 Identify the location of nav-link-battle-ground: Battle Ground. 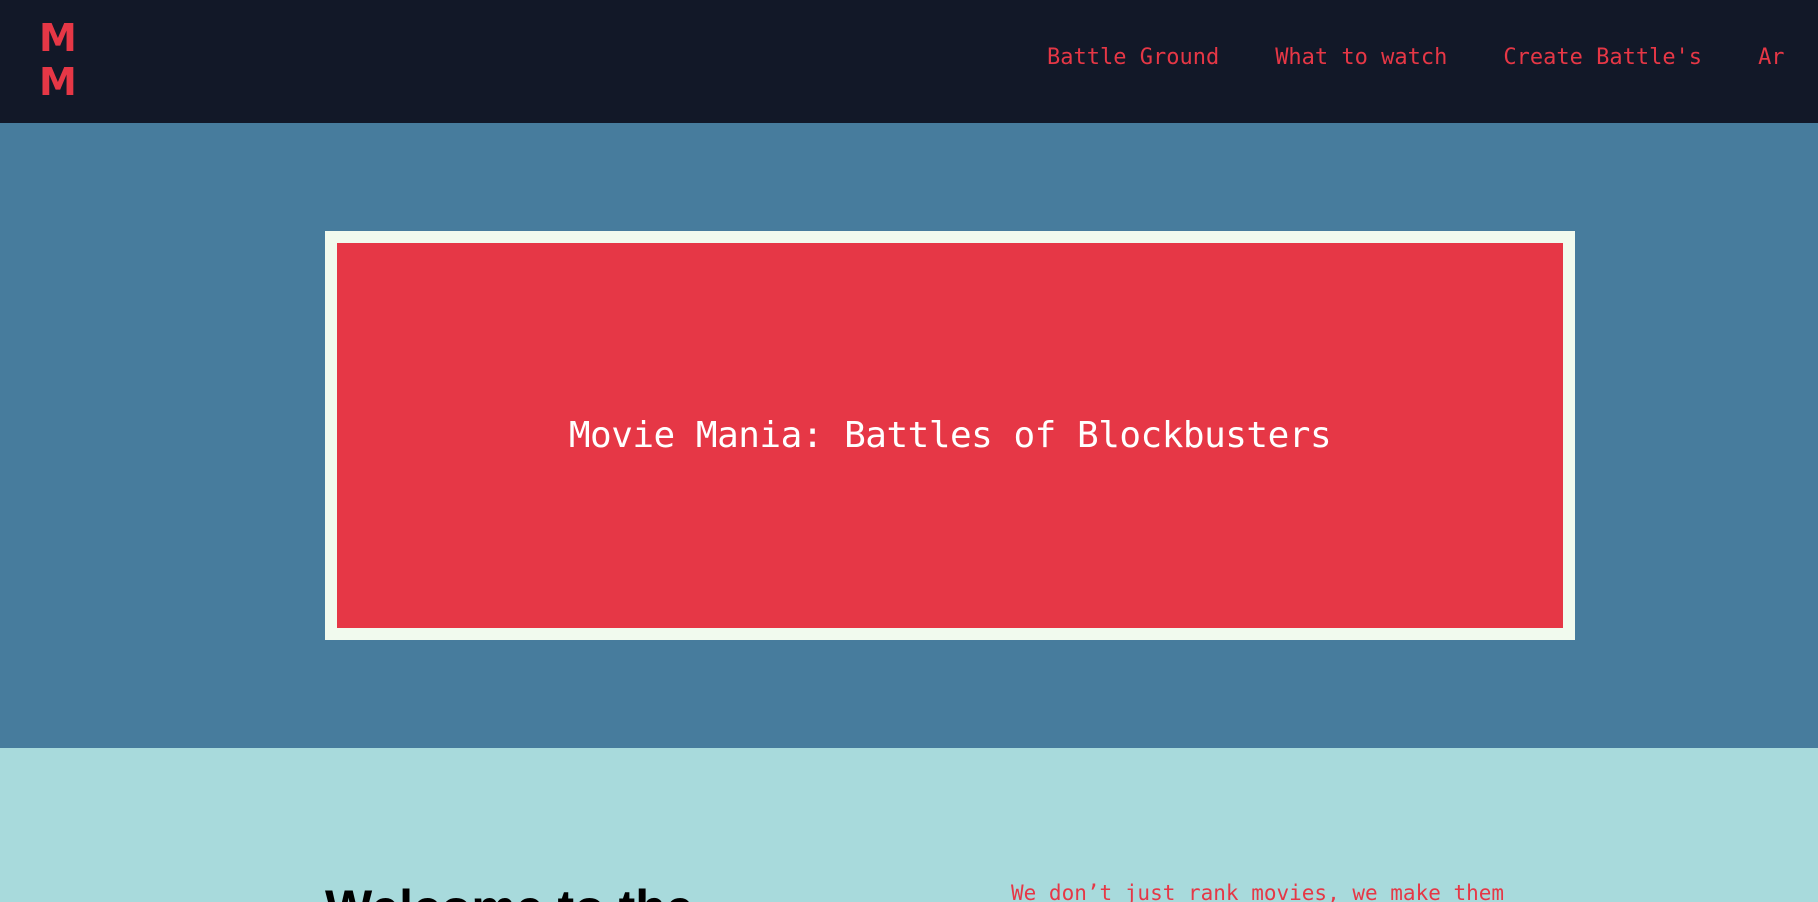
(1133, 57).